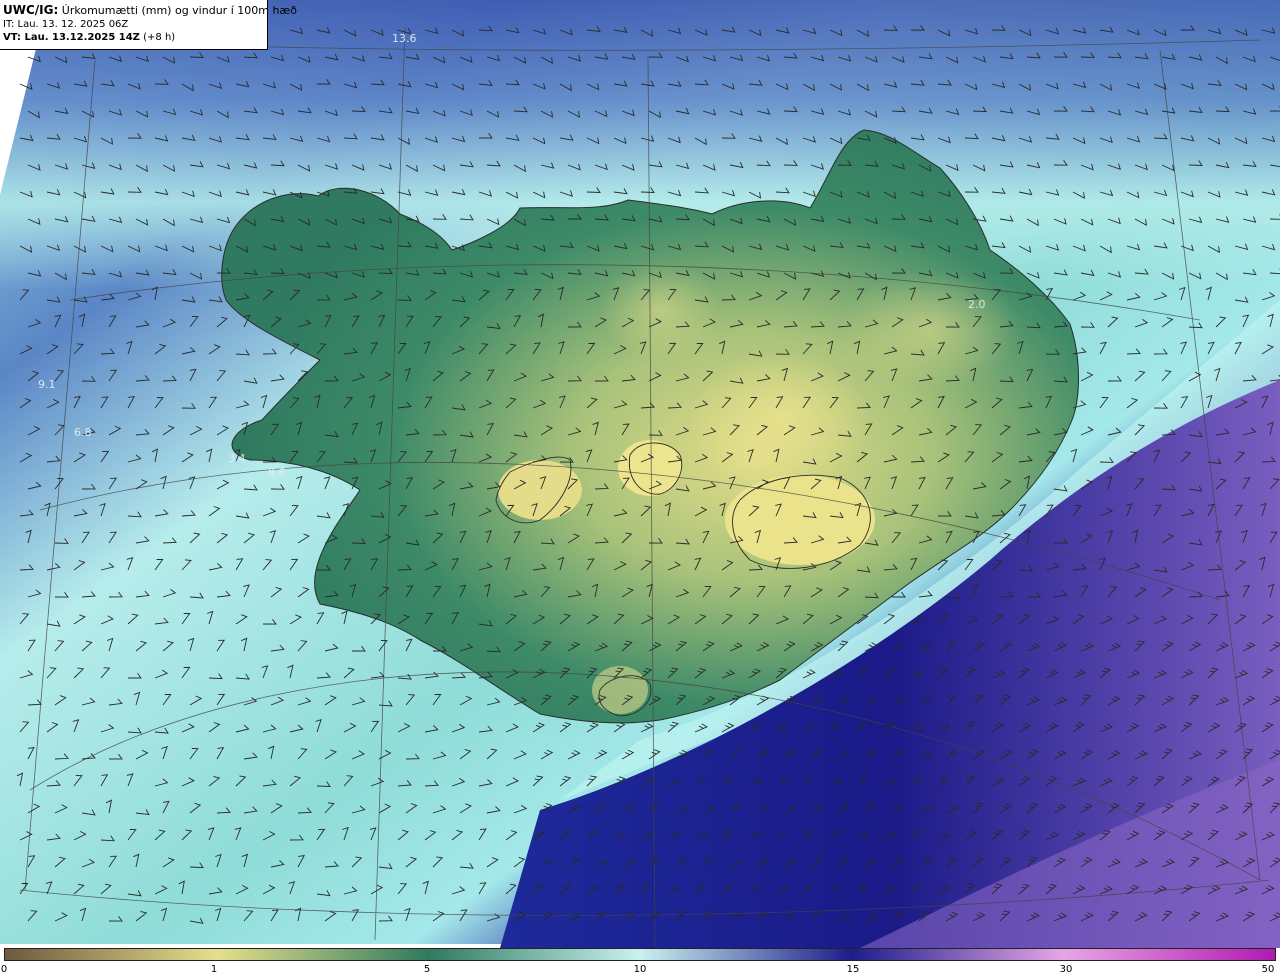  What do you see at coordinates (4, 969) in the screenshot?
I see `colorbar-tick: 0` at bounding box center [4, 969].